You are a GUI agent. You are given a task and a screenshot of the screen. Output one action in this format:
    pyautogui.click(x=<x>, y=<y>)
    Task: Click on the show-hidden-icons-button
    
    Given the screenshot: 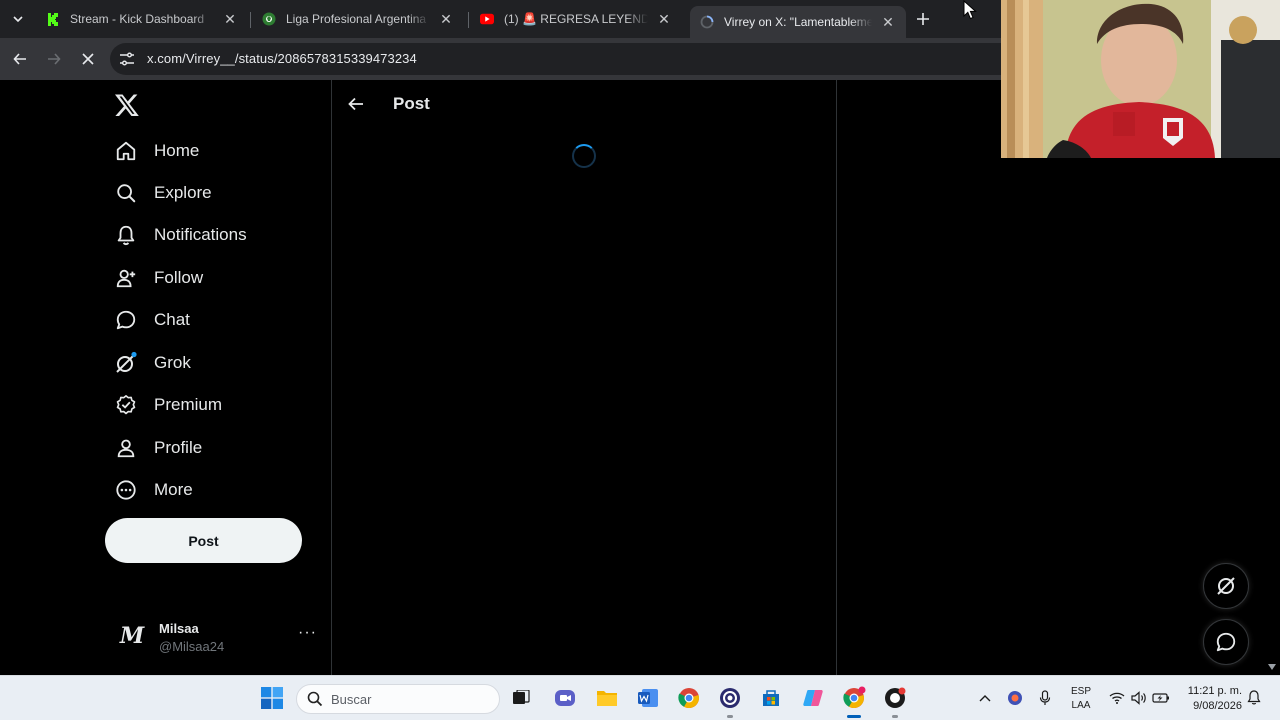 What is the action you would take?
    pyautogui.click(x=985, y=698)
    